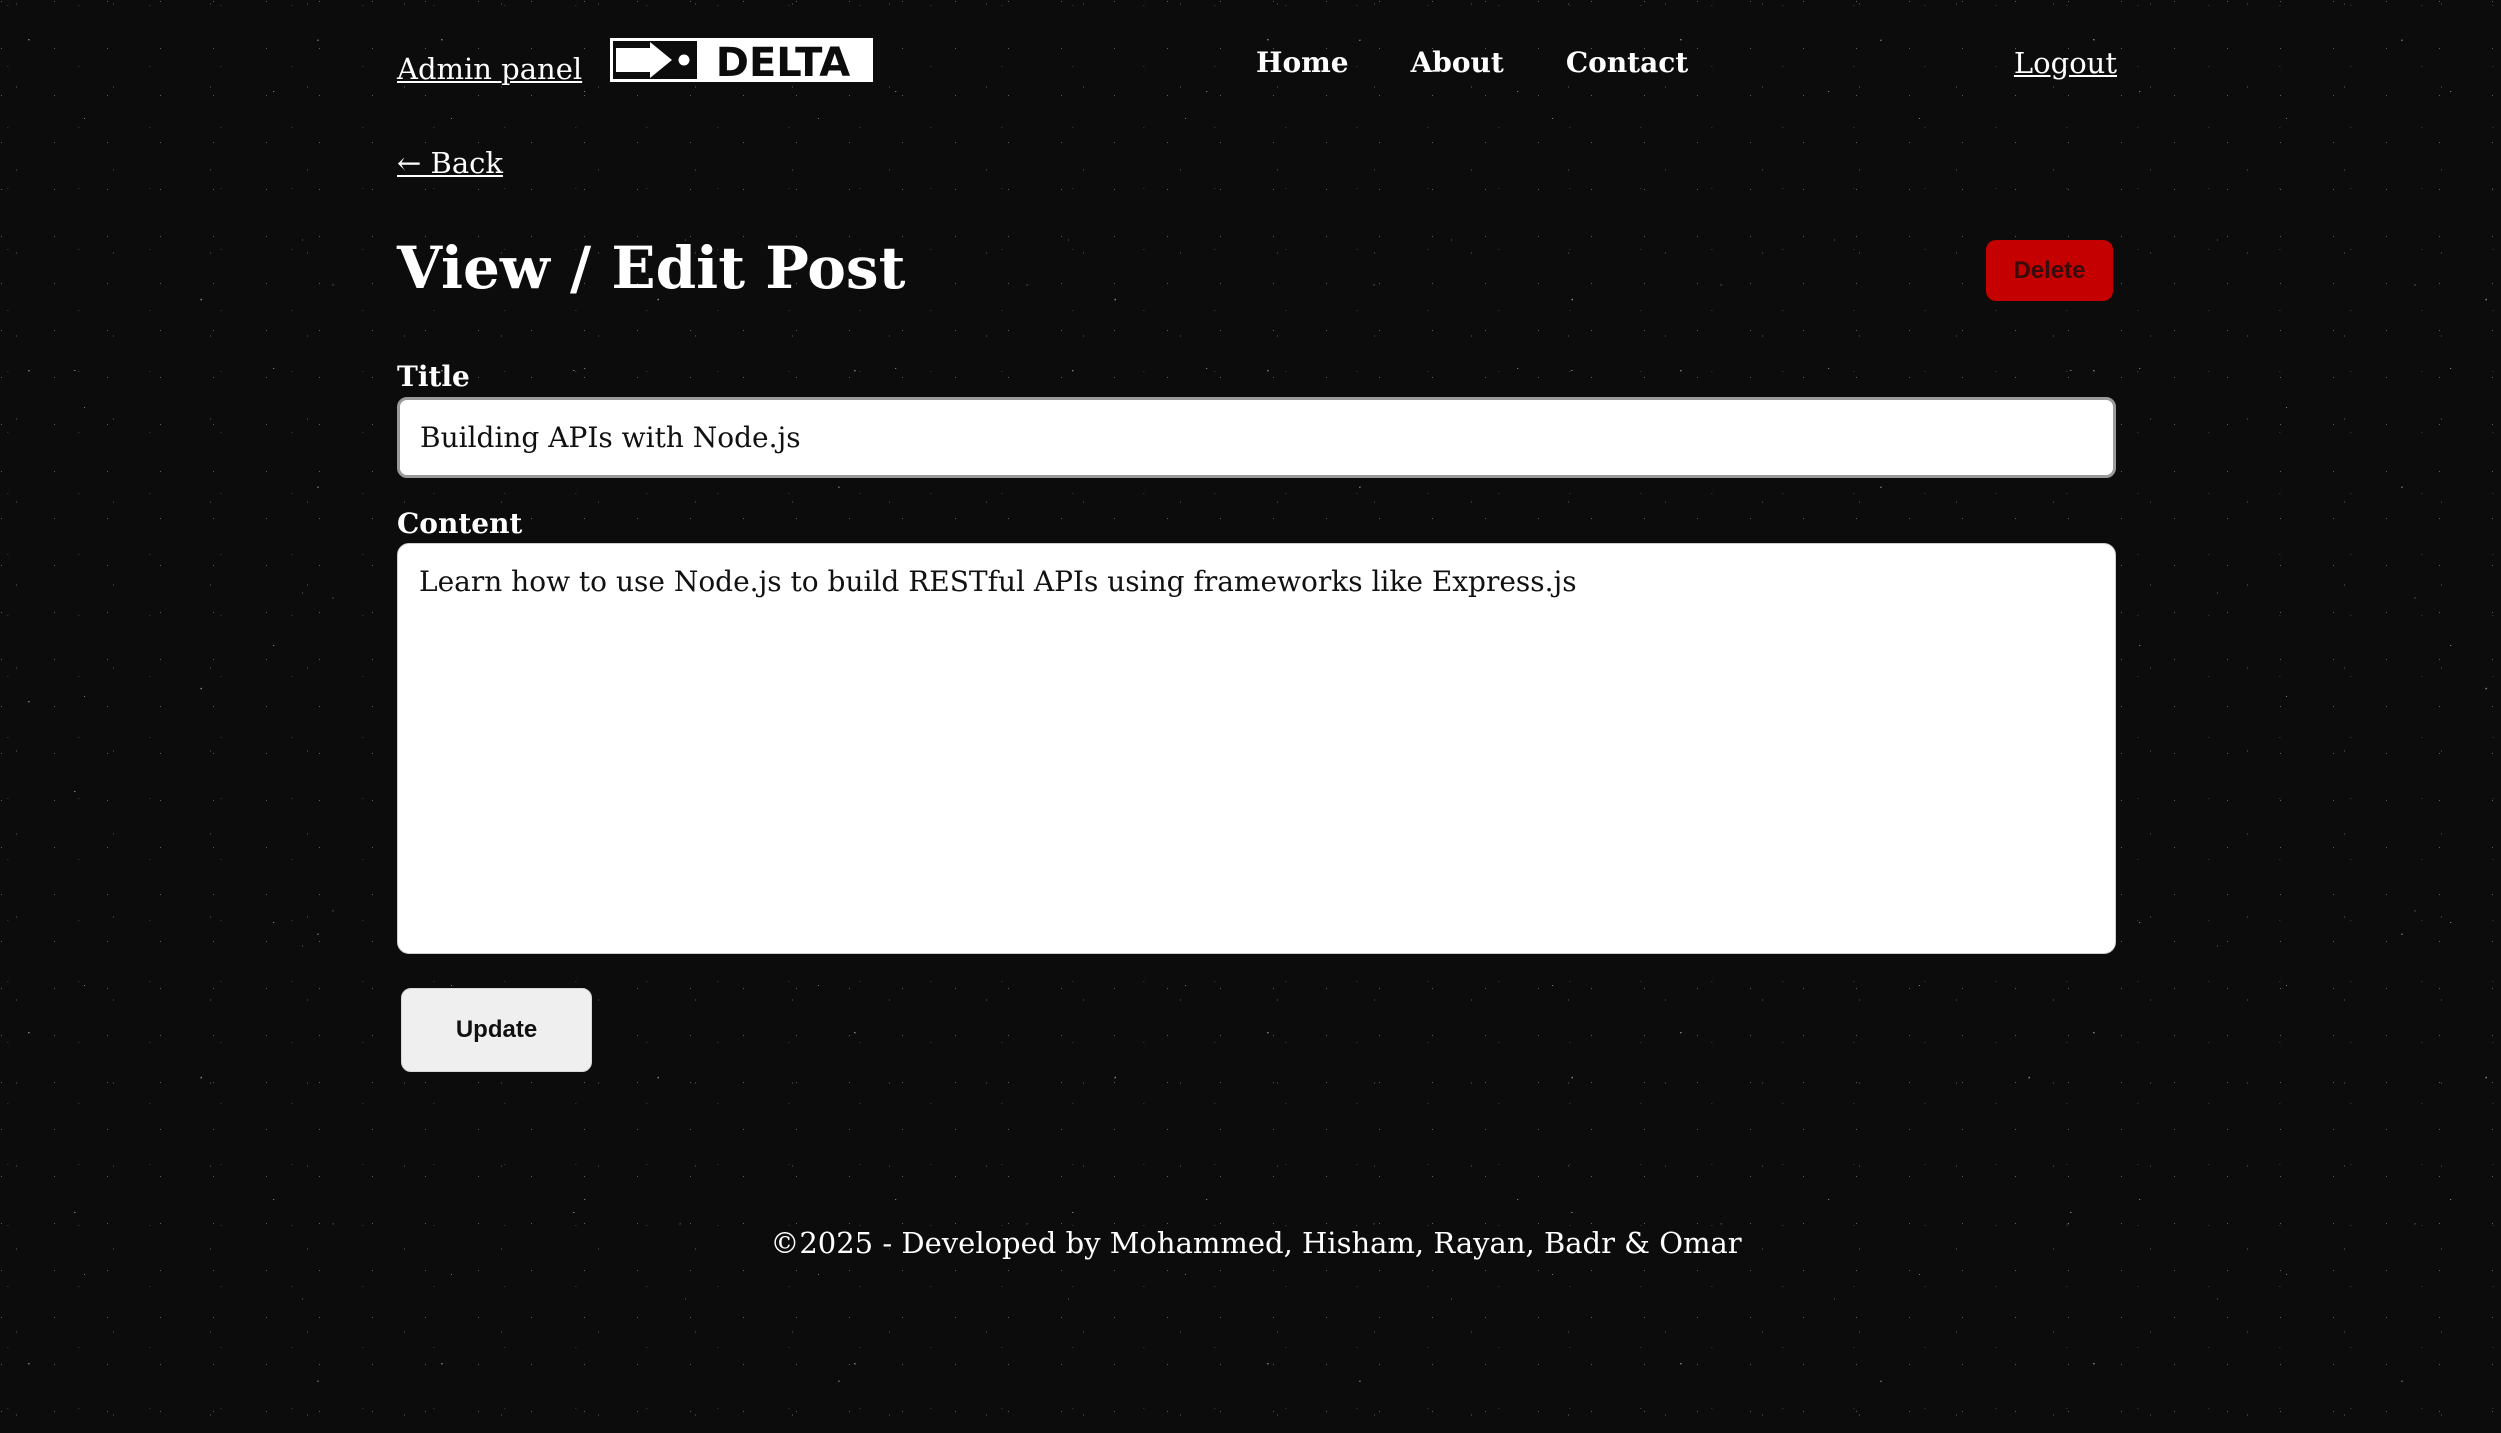  I want to click on delta-logo: DELTA, so click(741, 60).